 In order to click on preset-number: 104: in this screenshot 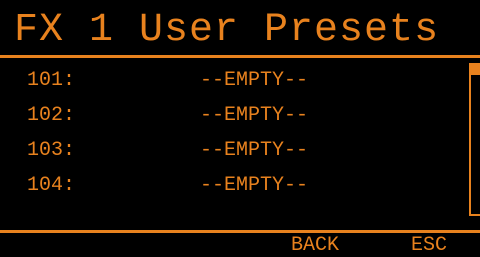, I will do `click(51, 185)`.